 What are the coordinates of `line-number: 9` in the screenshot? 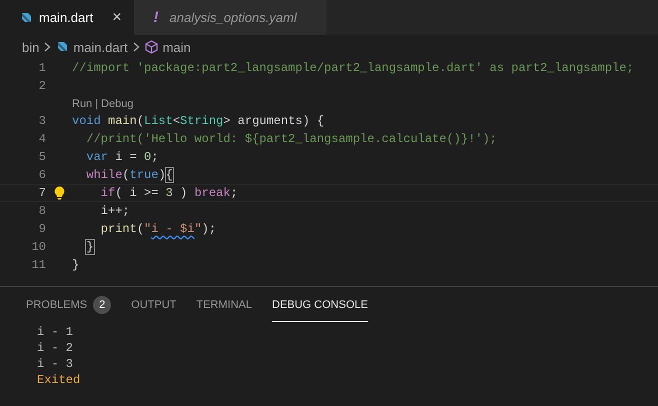 It's located at (42, 229).